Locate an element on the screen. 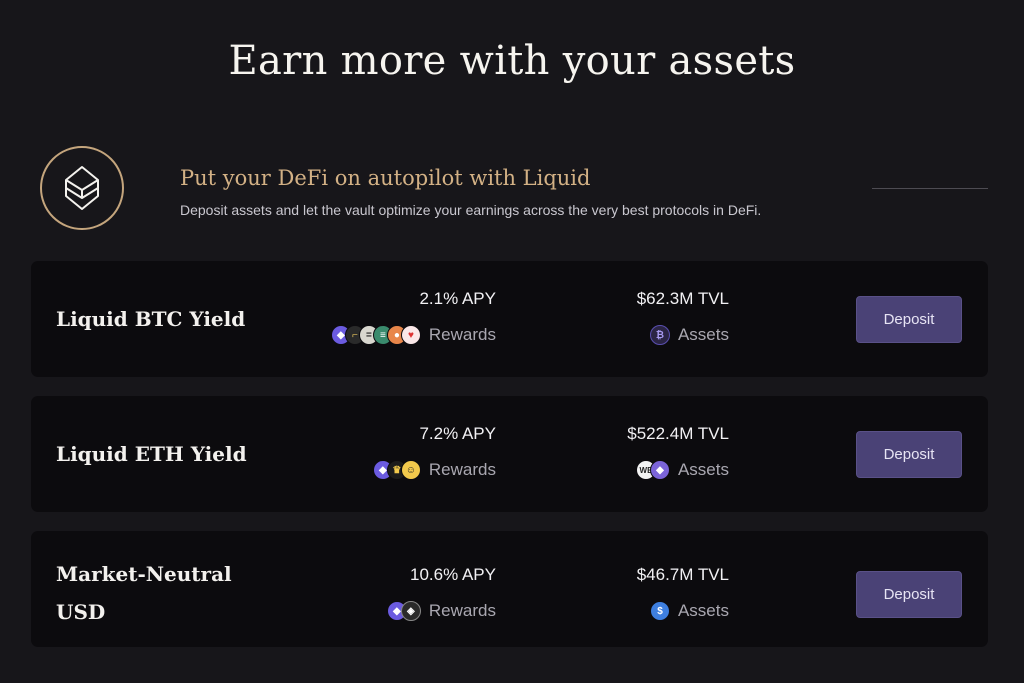 The width and height of the screenshot is (1024, 683). vault-tvl: $46.7M TVL is located at coordinates (682, 574).